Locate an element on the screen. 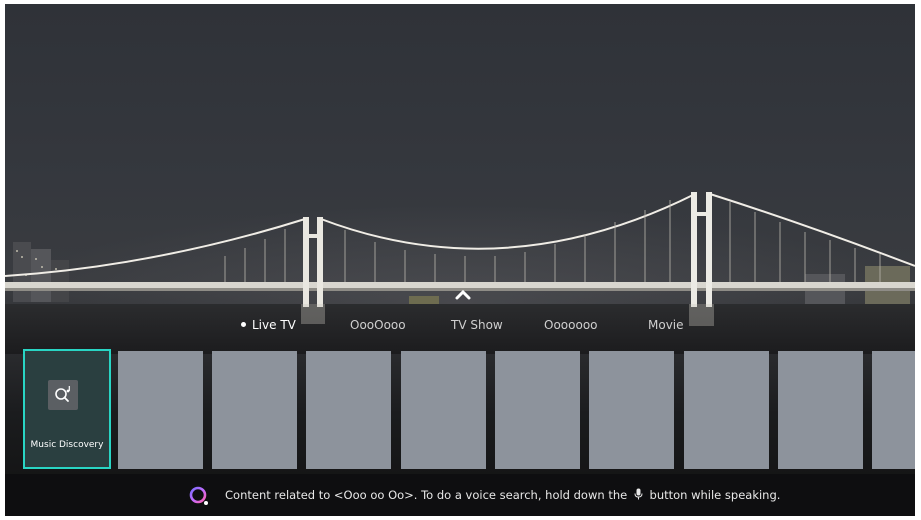 This screenshot has width=921, height=520. tab-tv-show: TV Show is located at coordinates (477, 325).